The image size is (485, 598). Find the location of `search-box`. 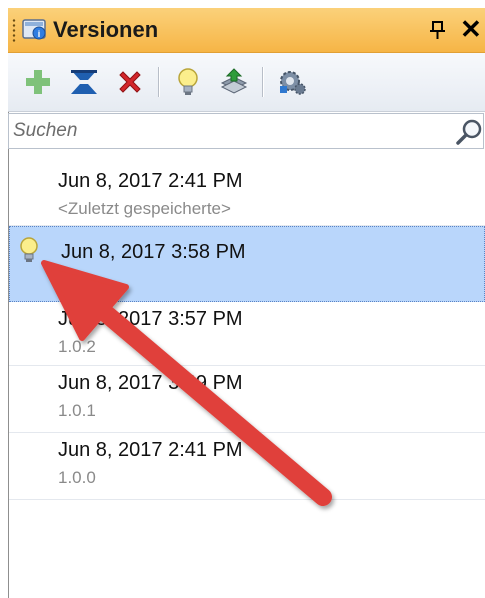

search-box is located at coordinates (246, 131).